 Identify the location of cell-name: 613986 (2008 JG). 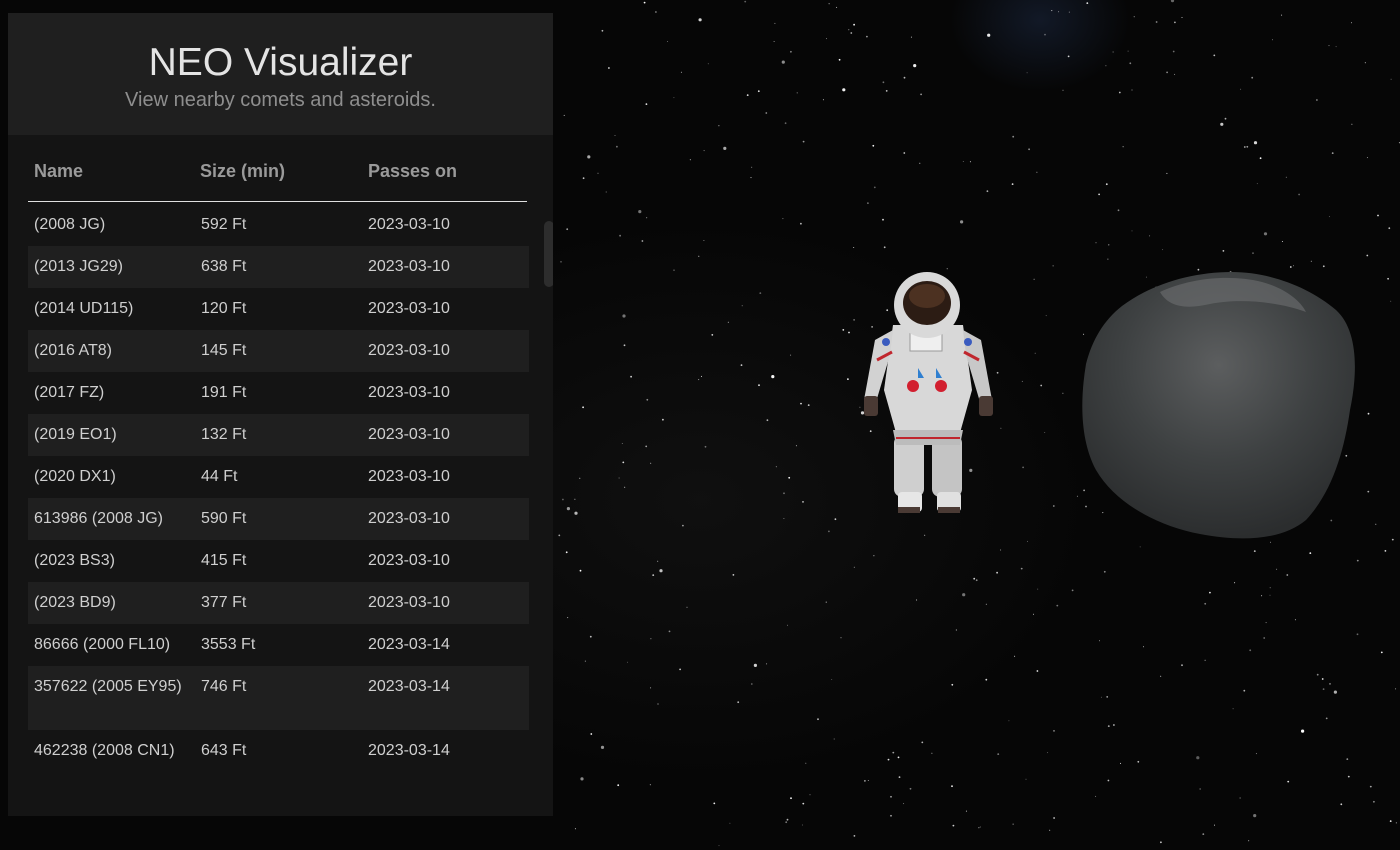
(98, 518).